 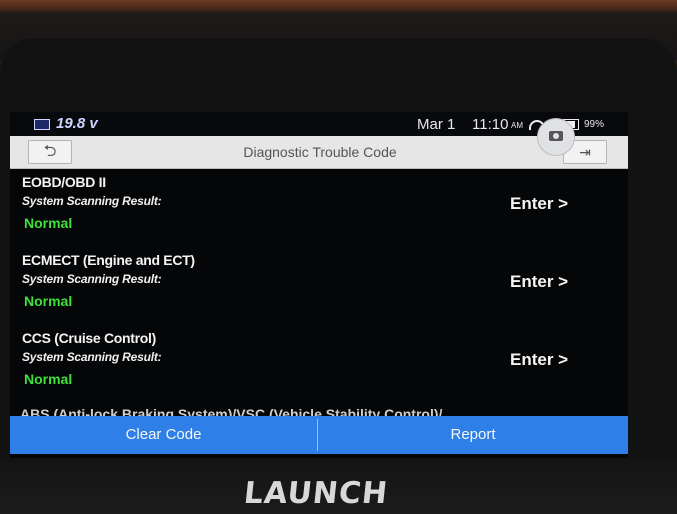 I want to click on title-bar: ⮌ Diagnostic Trouble Code ⇥, so click(x=319, y=152).